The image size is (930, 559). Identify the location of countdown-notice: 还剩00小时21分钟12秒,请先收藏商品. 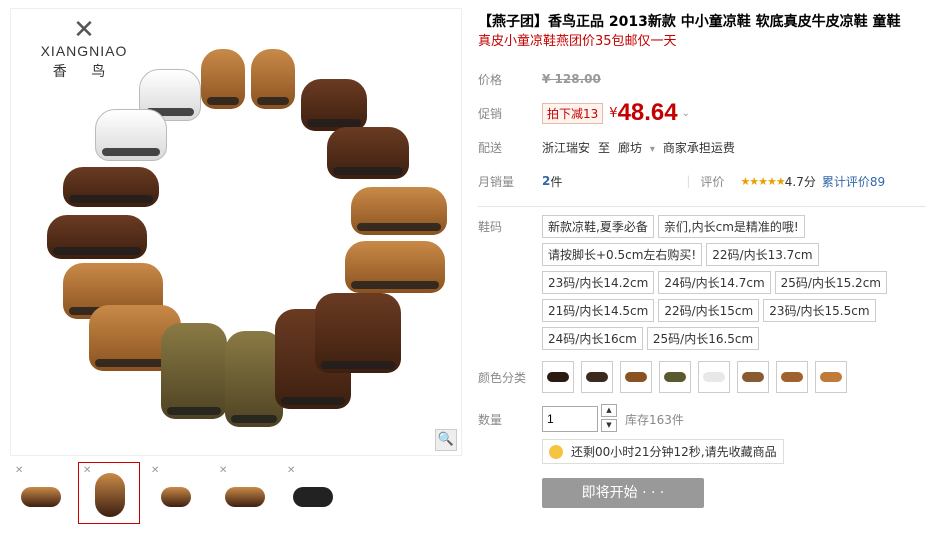
(663, 451).